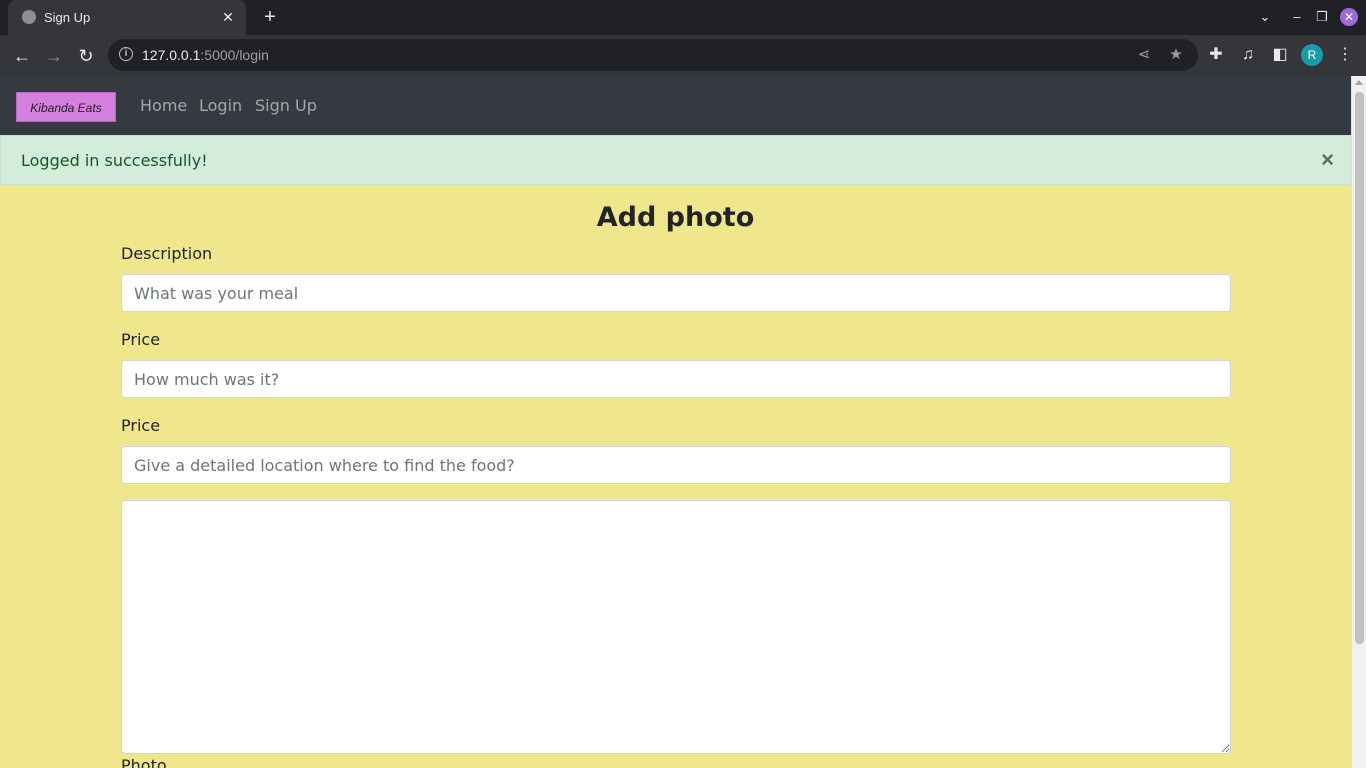 This screenshot has height=768, width=1366. What do you see at coordinates (1265, 17) in the screenshot?
I see `tab-search-icon: ⌄` at bounding box center [1265, 17].